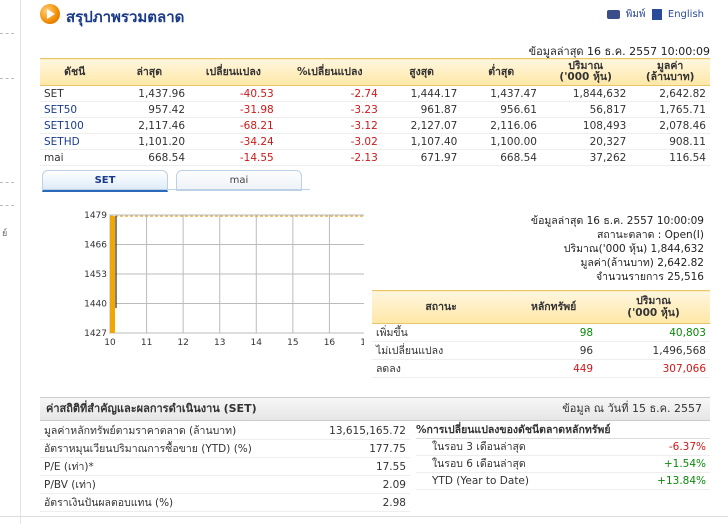 Image resolution: width=728 pixels, height=524 pixels. What do you see at coordinates (554, 350) in the screenshot?
I see `stock-count: 96` at bounding box center [554, 350].